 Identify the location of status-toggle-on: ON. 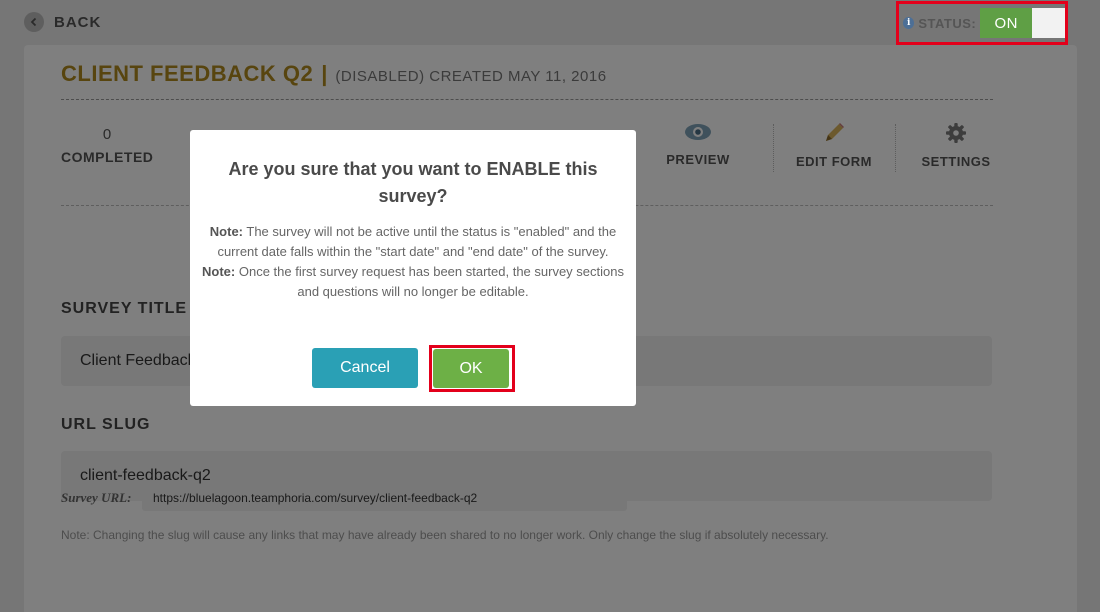
(1006, 23).